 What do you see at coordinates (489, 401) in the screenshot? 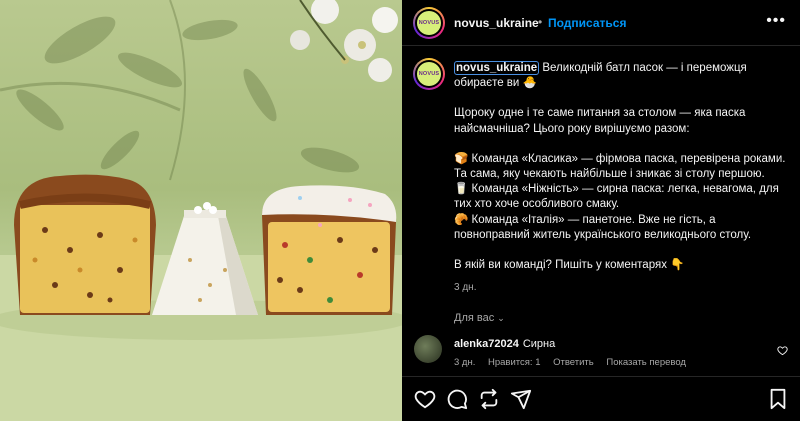
I see `repost-icon` at bounding box center [489, 401].